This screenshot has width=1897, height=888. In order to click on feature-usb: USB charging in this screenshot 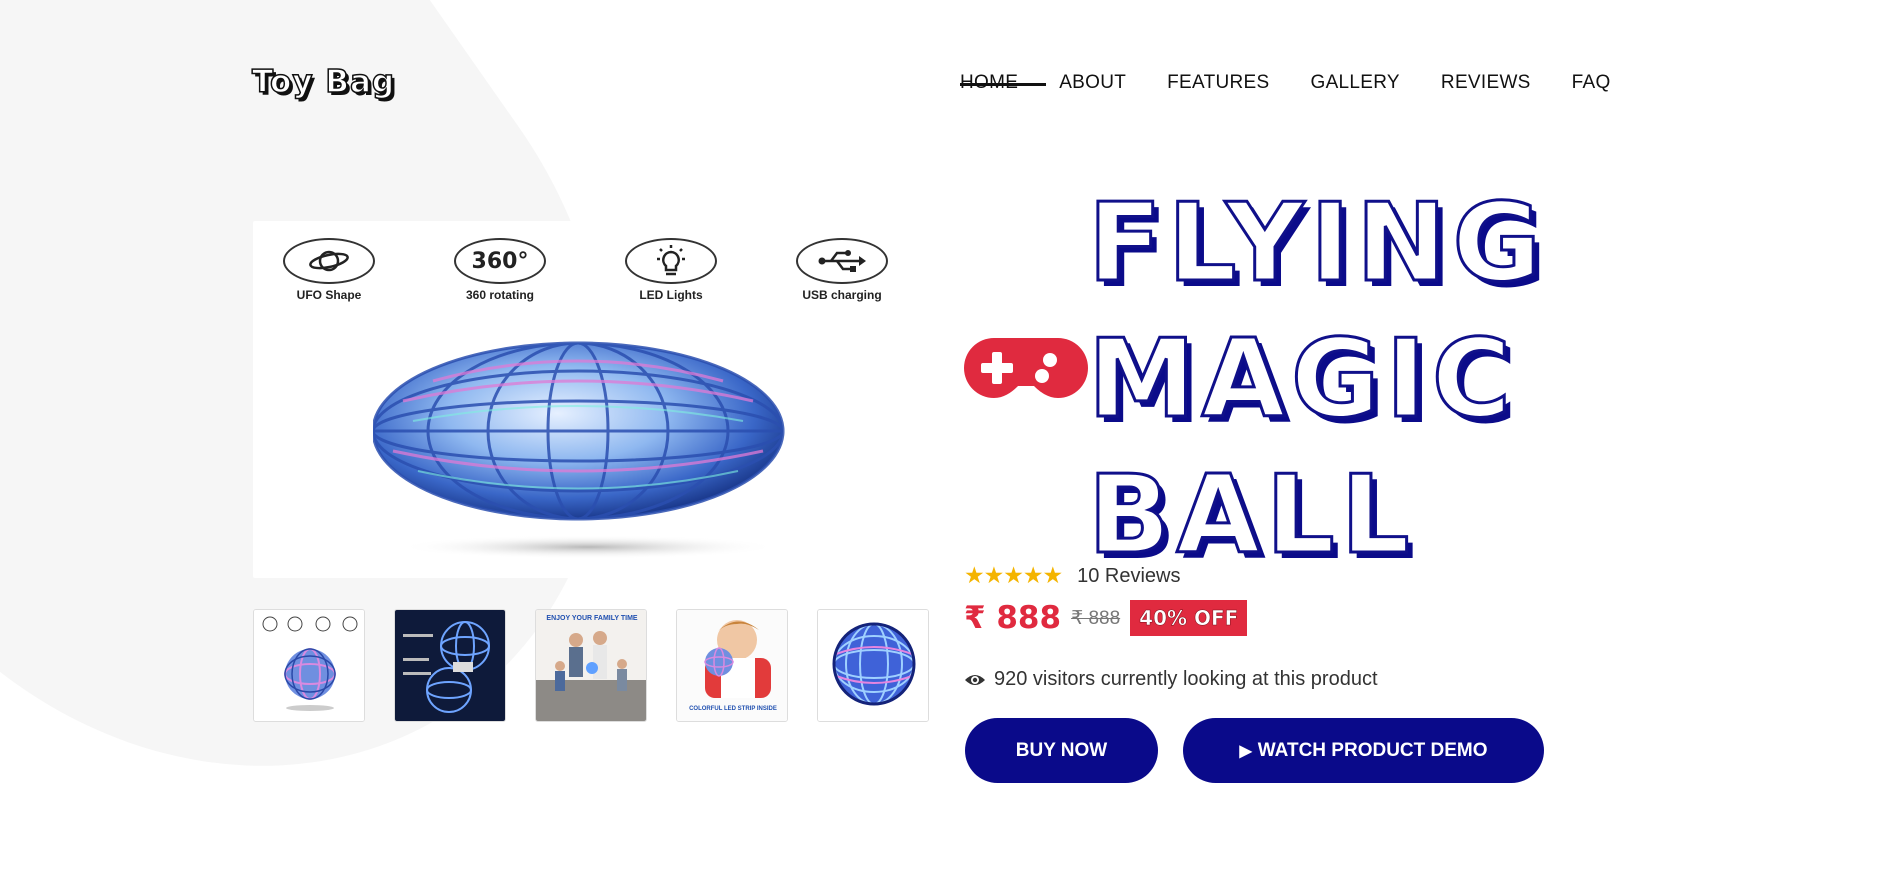, I will do `click(842, 270)`.